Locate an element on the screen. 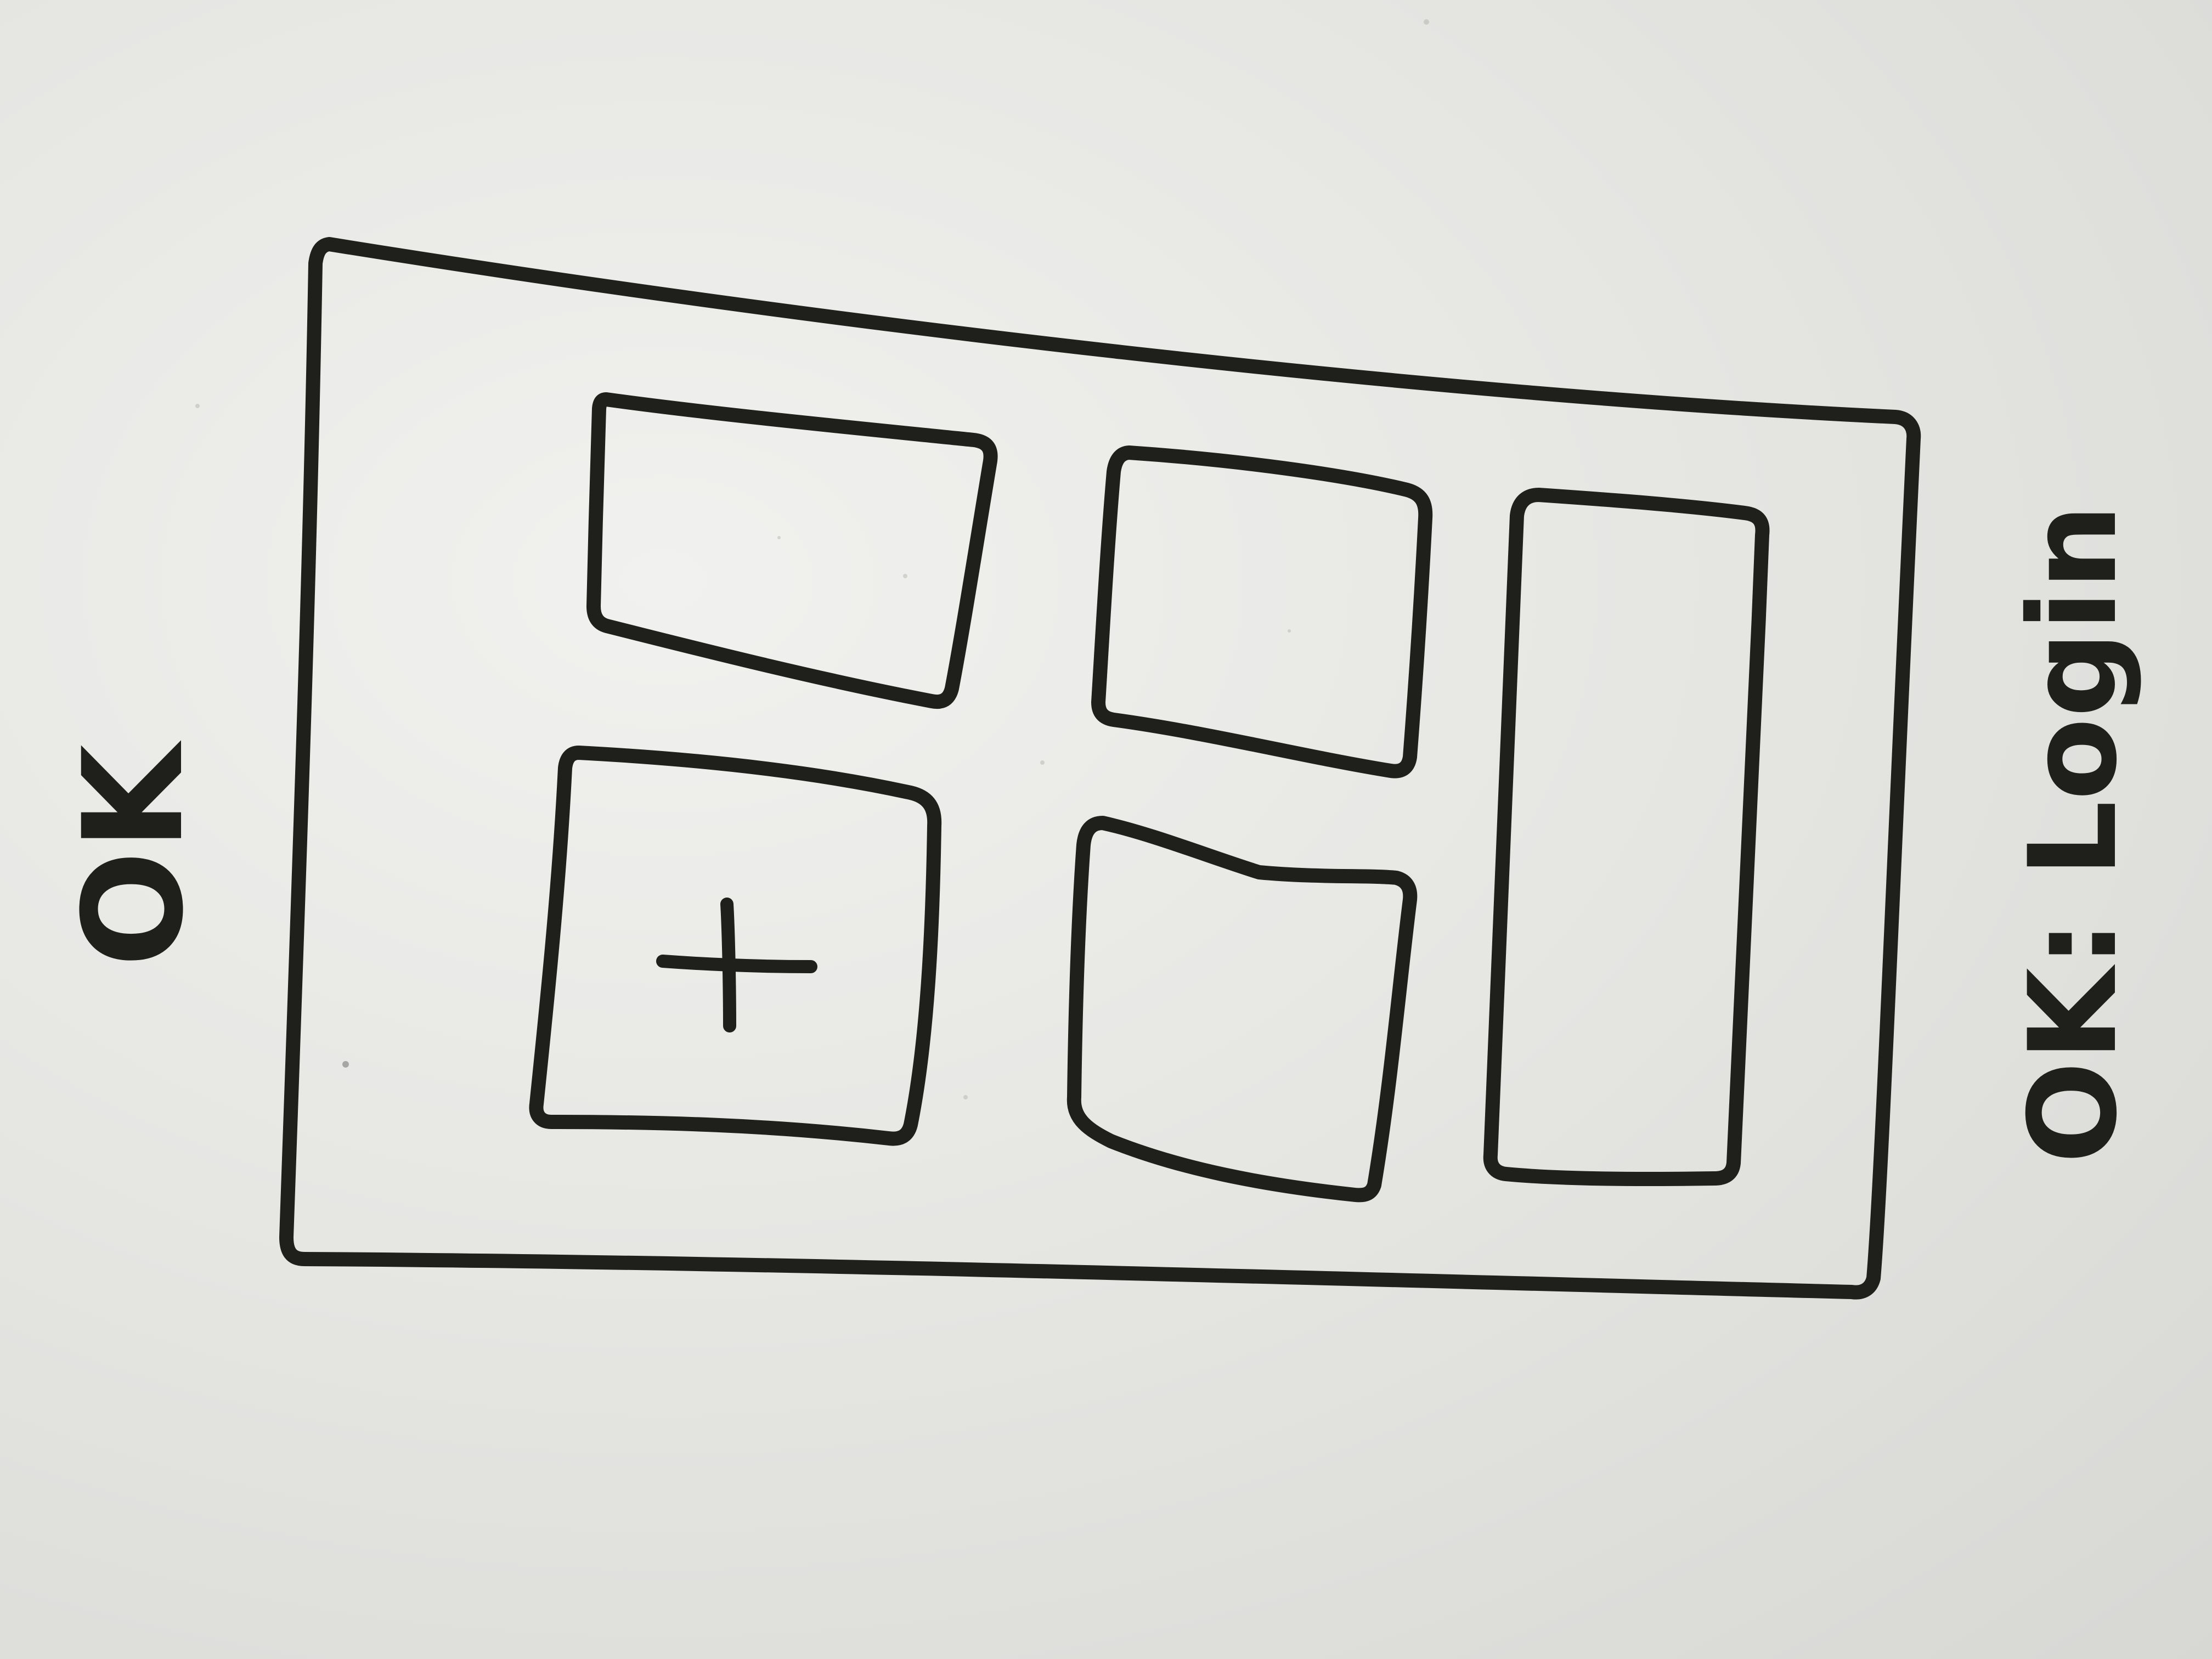 The image size is (2212, 1659). plus-icon is located at coordinates (737, 965).